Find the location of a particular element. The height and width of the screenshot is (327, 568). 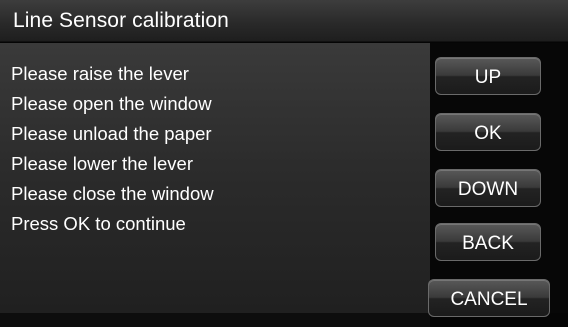

cancel-button: CANCEL is located at coordinates (489, 298).